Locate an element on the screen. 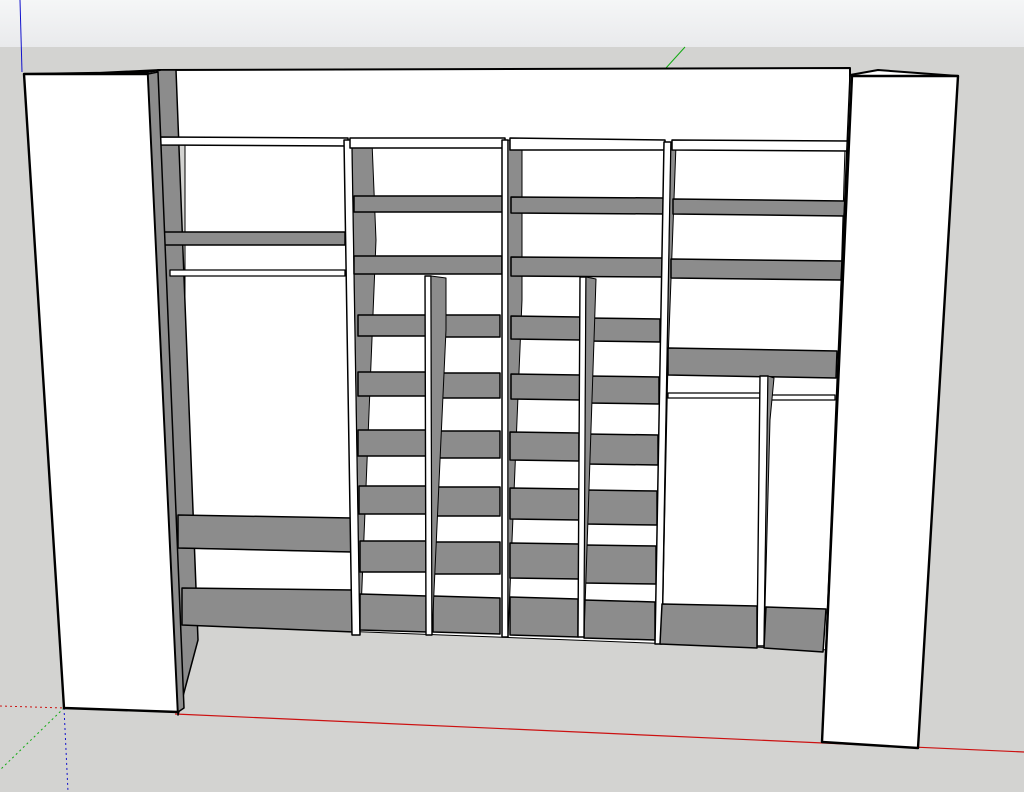 This screenshot has width=1024, height=792. sec4-right-rod is located at coordinates (803, 397).